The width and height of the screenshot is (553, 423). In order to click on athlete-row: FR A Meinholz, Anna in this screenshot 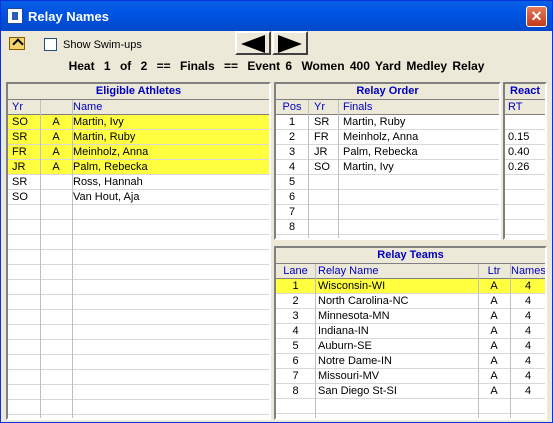, I will do `click(138, 152)`.